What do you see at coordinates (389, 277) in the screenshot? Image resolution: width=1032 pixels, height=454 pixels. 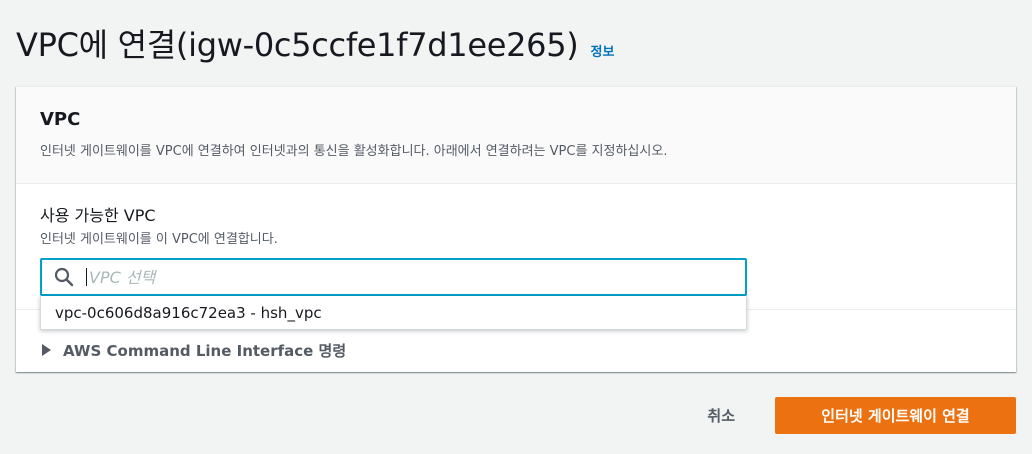 I see `vpc-search-input` at bounding box center [389, 277].